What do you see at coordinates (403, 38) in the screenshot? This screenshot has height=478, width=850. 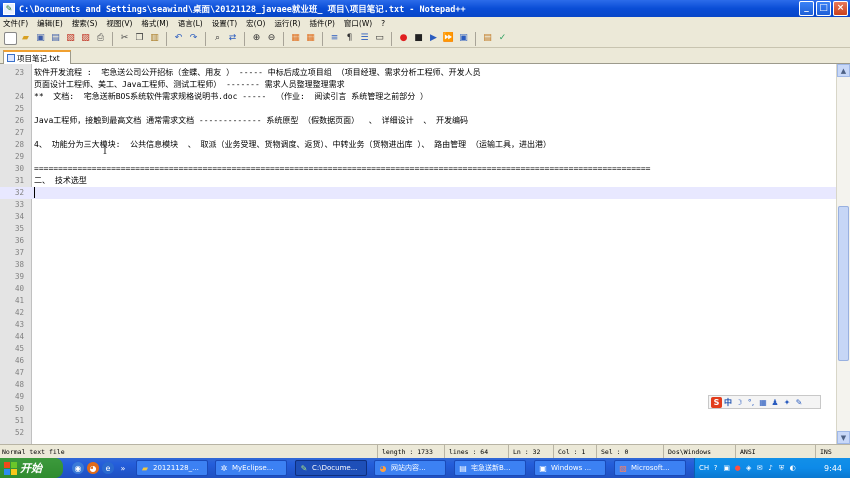 I see `record-macro-icon: ●` at bounding box center [403, 38].